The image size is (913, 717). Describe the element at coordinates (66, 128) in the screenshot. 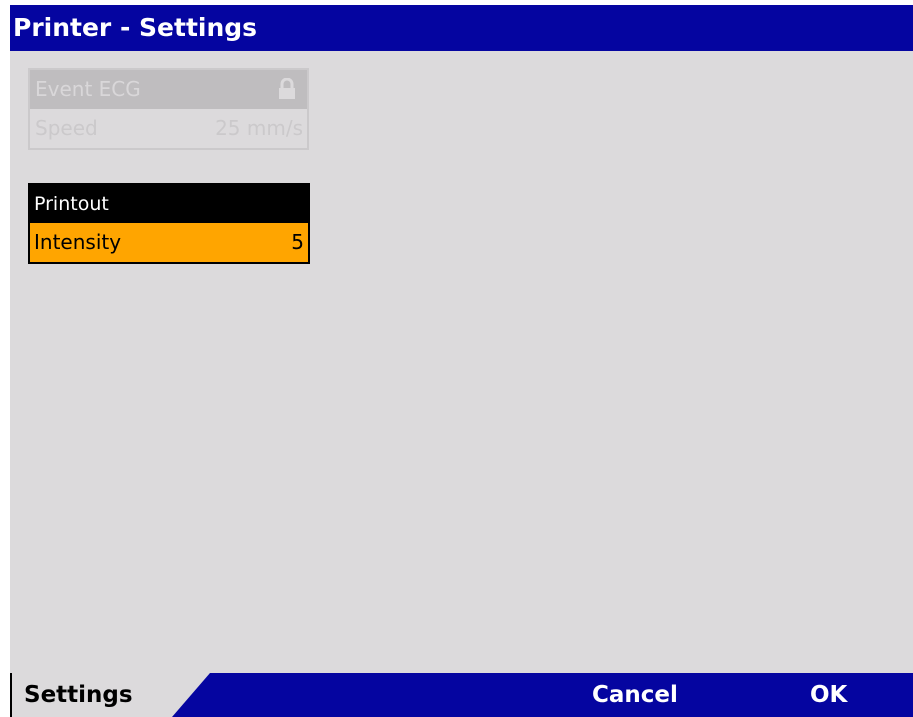

I see `speed-label: Speed` at that location.